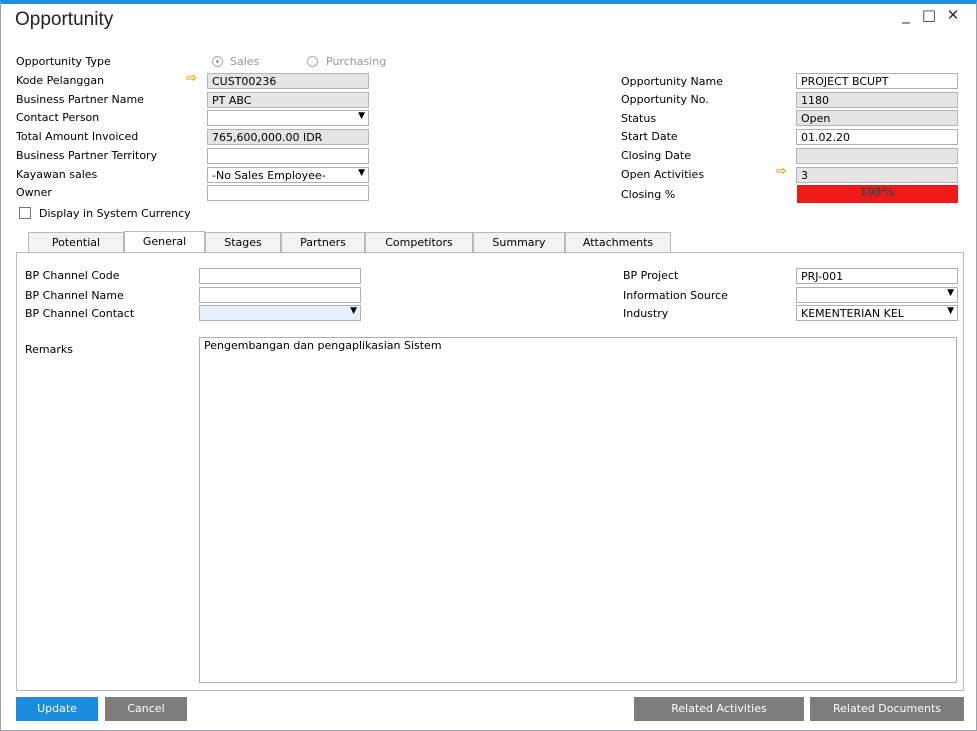 The width and height of the screenshot is (977, 731). I want to click on industry-label: Industry, so click(646, 313).